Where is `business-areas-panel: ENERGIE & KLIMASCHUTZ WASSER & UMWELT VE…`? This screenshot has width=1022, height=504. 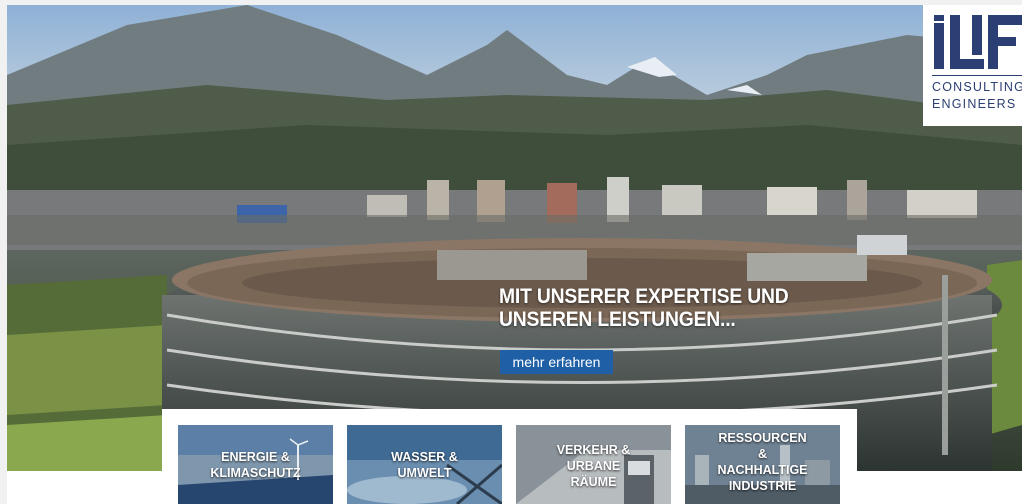 business-areas-panel: ENERGIE & KLIMASCHUTZ WASSER & UMWELT VE… is located at coordinates (509, 456).